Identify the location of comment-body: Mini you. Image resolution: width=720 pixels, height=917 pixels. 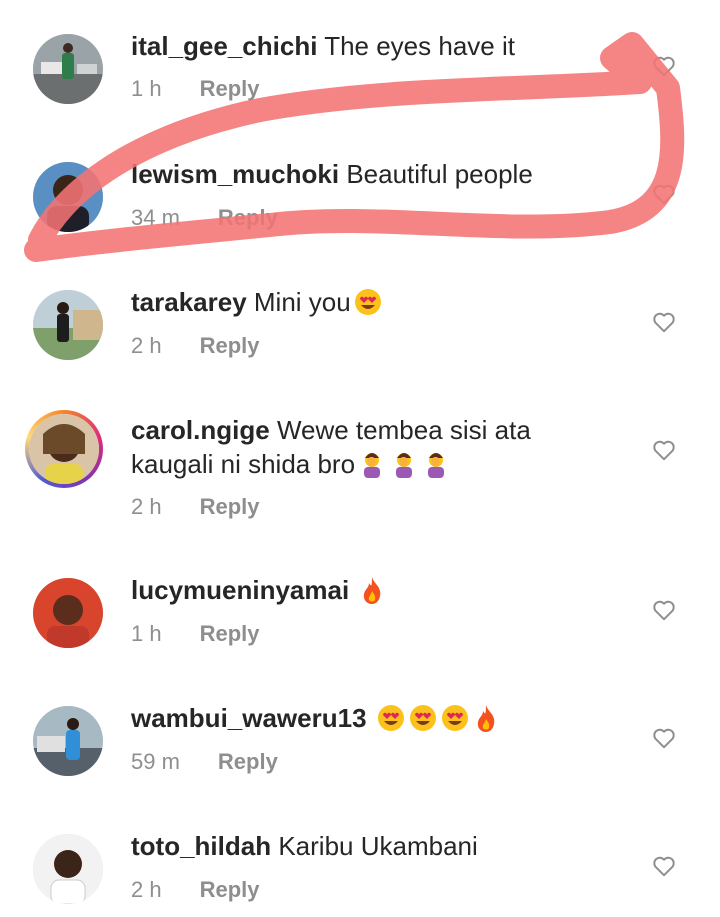
(302, 302).